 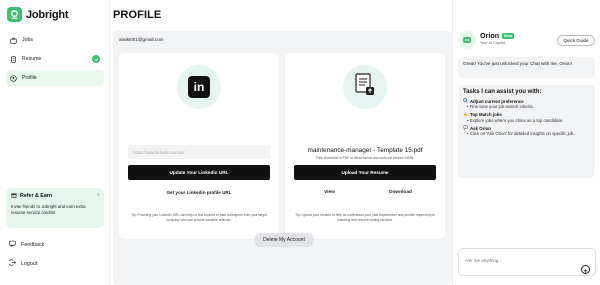 I want to click on arrow-up-icon, so click(x=585, y=270).